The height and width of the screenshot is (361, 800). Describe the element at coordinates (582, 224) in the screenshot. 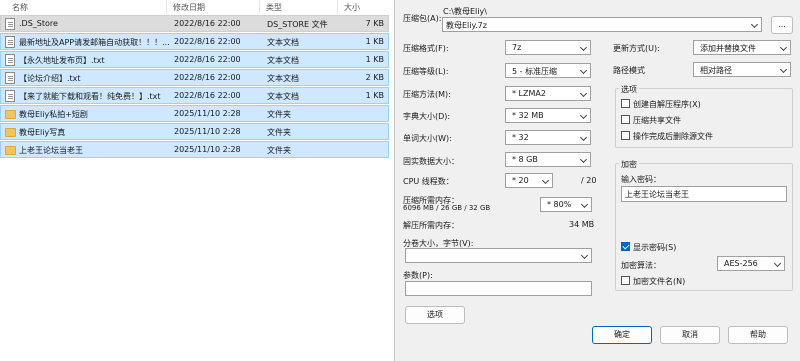

I see `decomp-value: 34 MB` at that location.